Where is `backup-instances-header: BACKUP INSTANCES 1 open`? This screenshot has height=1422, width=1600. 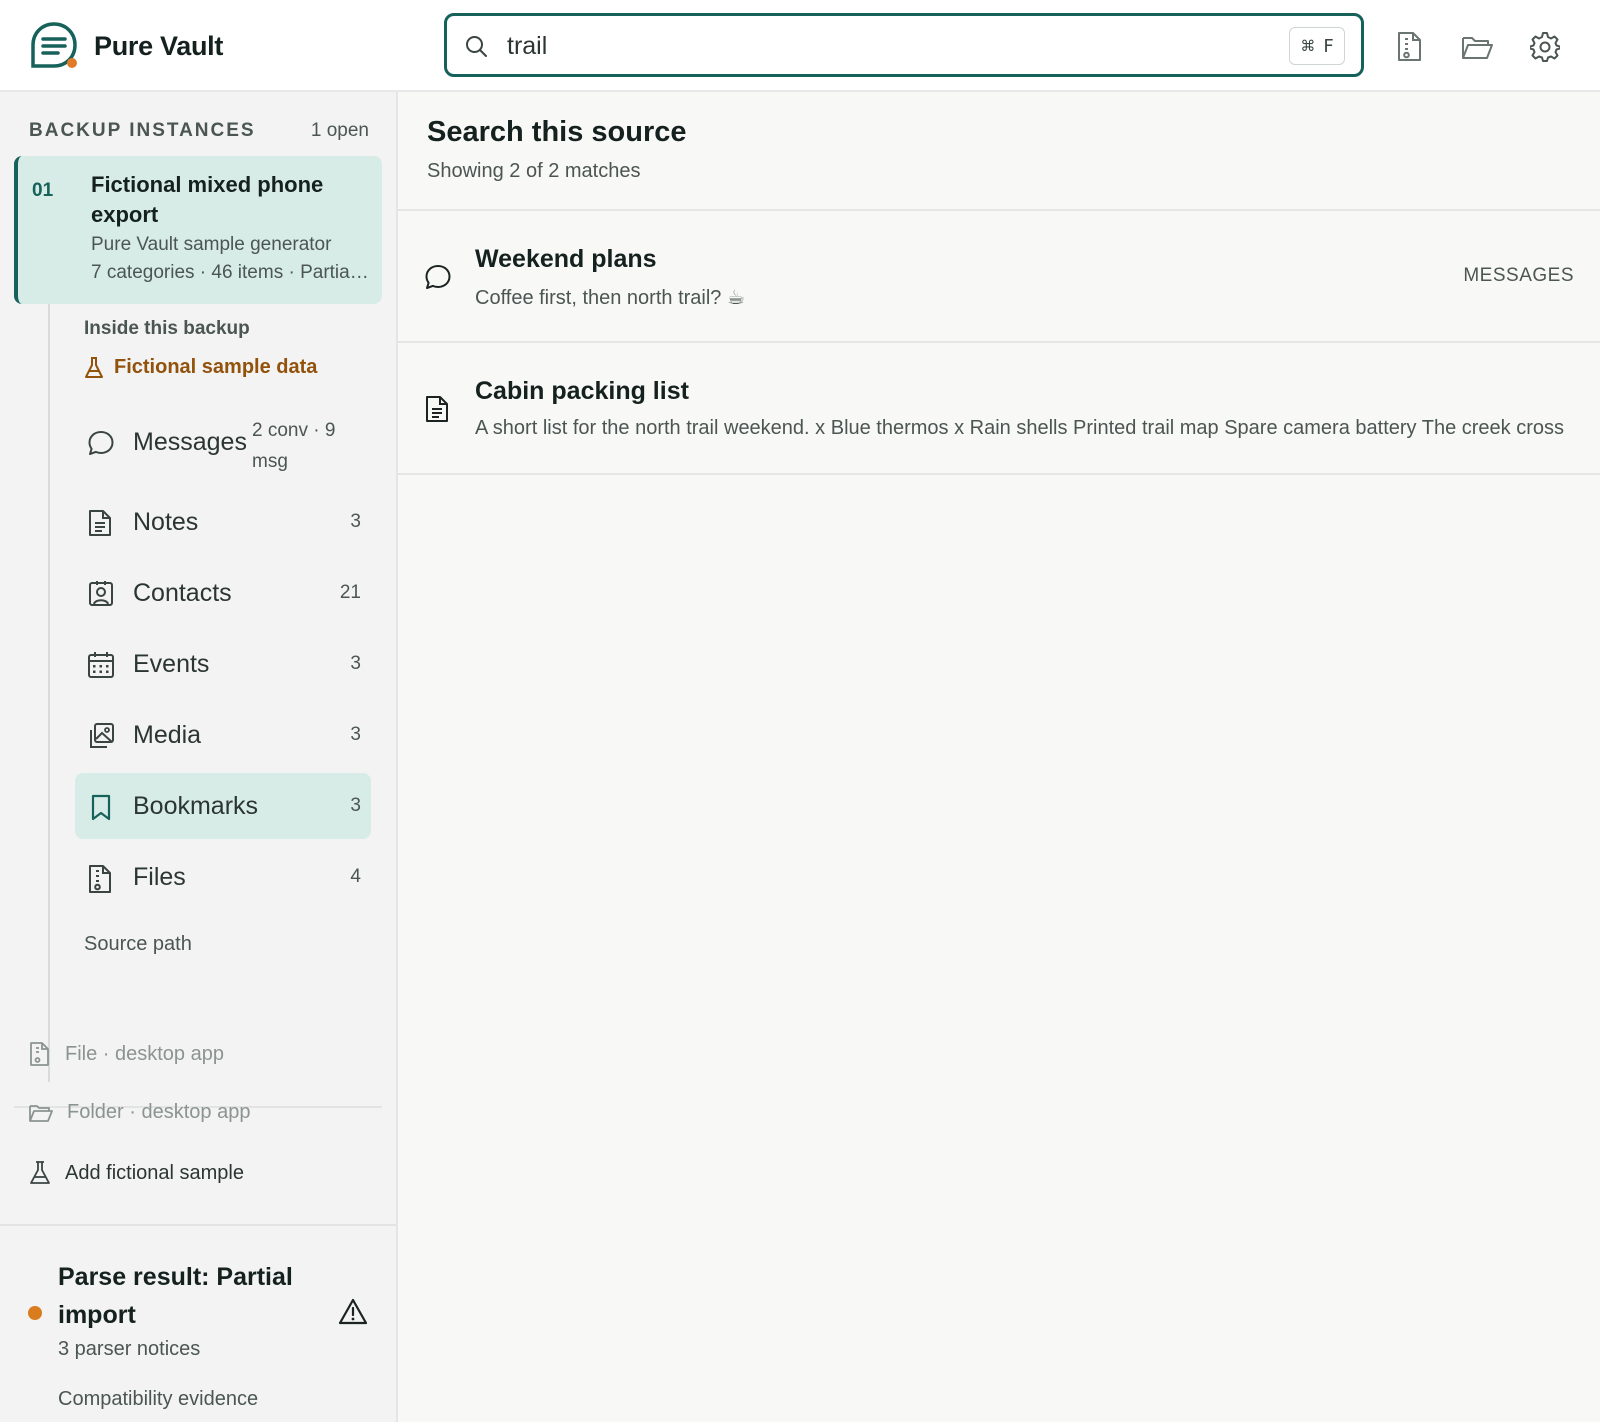 backup-instances-header: BACKUP INSTANCES 1 open is located at coordinates (199, 131).